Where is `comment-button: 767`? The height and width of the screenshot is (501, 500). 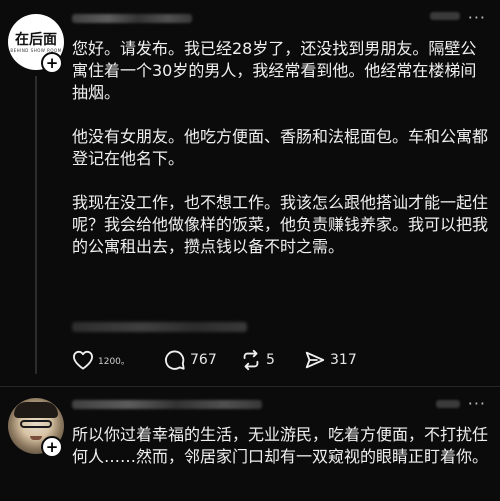 comment-button: 767 is located at coordinates (202, 360).